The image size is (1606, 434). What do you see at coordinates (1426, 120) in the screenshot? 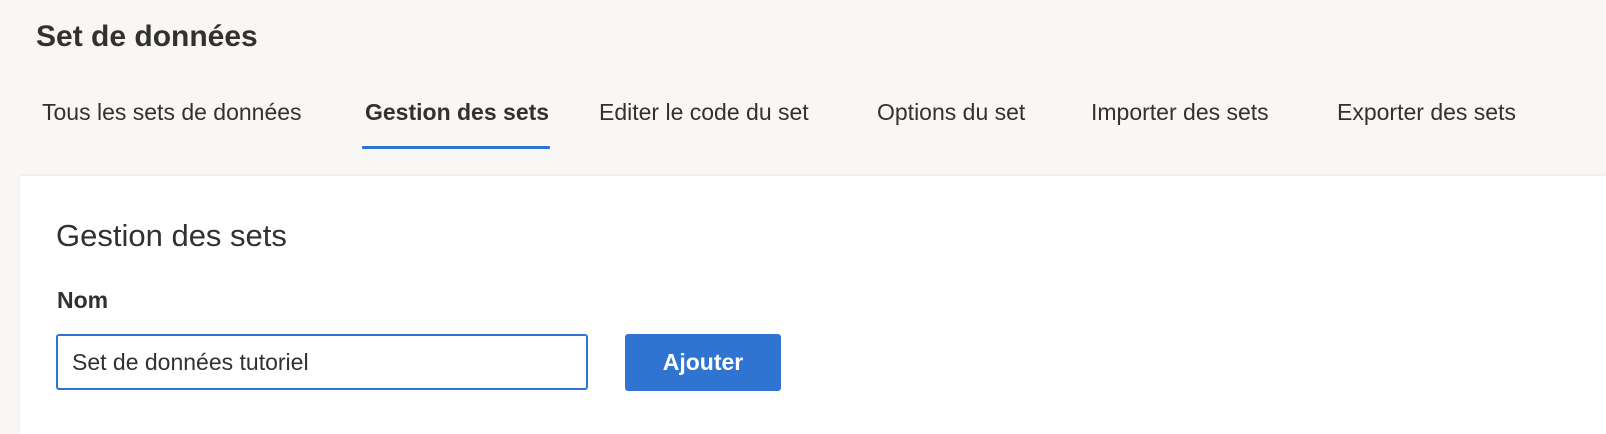
I see `tab-export-sets: Exporter des sets` at bounding box center [1426, 120].